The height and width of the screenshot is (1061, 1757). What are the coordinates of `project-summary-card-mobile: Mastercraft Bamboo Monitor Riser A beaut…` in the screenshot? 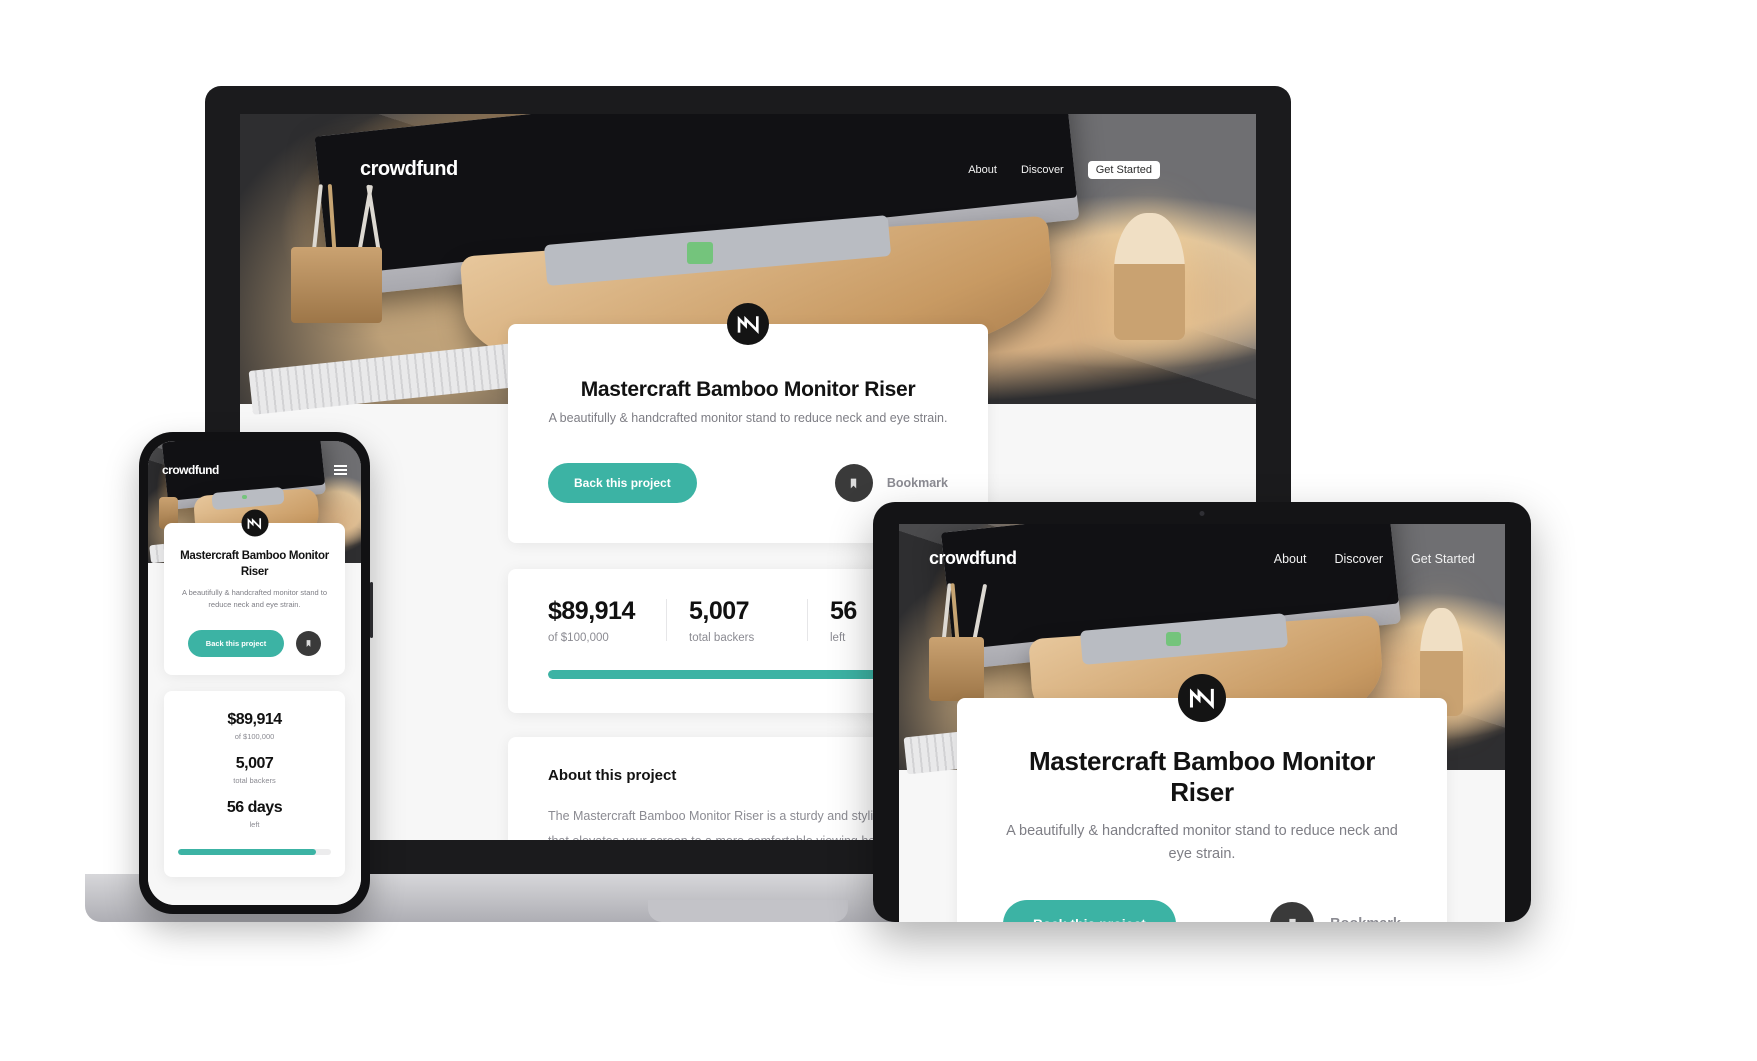 It's located at (254, 592).